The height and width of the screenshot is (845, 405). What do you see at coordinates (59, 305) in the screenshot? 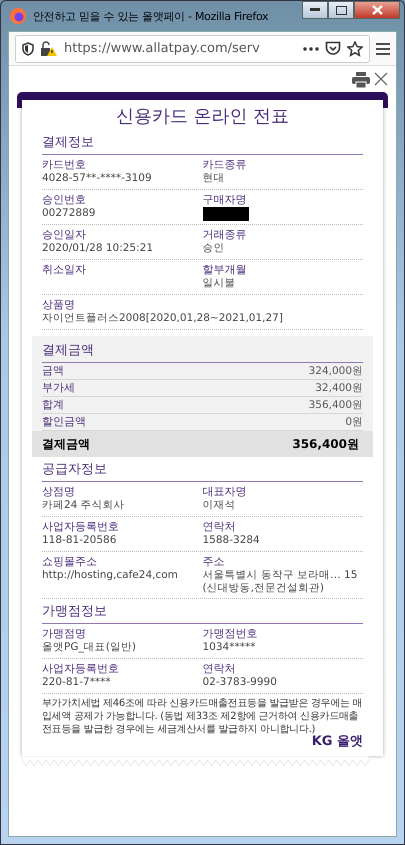
I see `field-label: 상품명` at bounding box center [59, 305].